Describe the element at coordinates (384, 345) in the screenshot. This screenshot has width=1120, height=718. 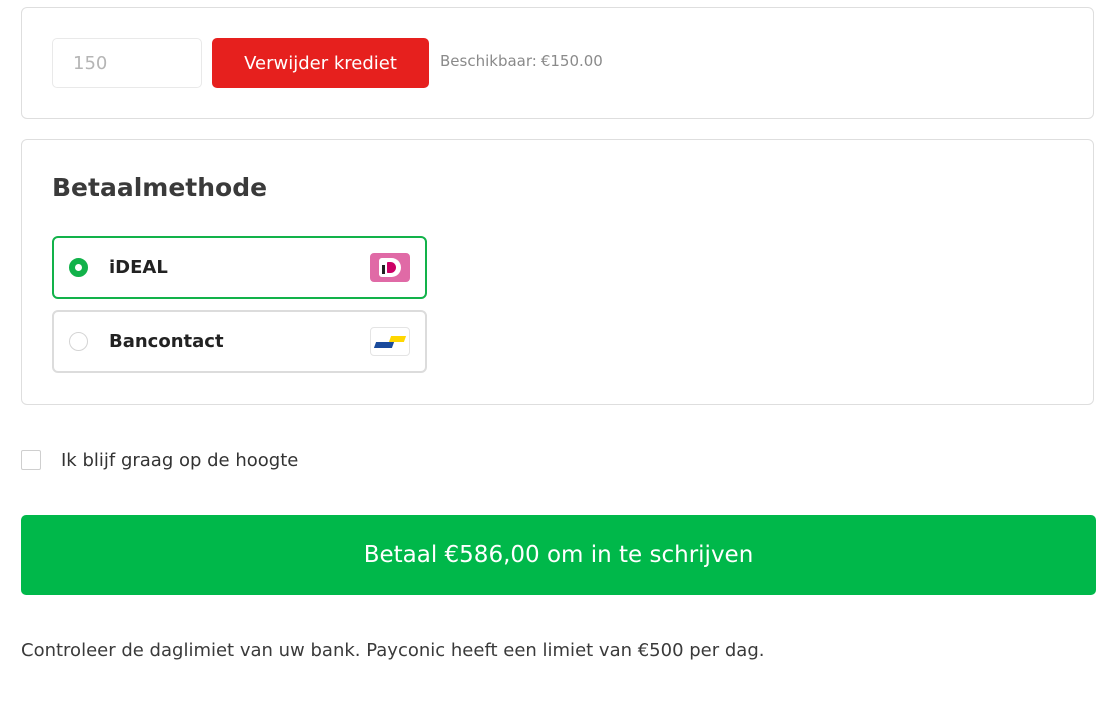
I see `bancontact-logo-blue` at that location.